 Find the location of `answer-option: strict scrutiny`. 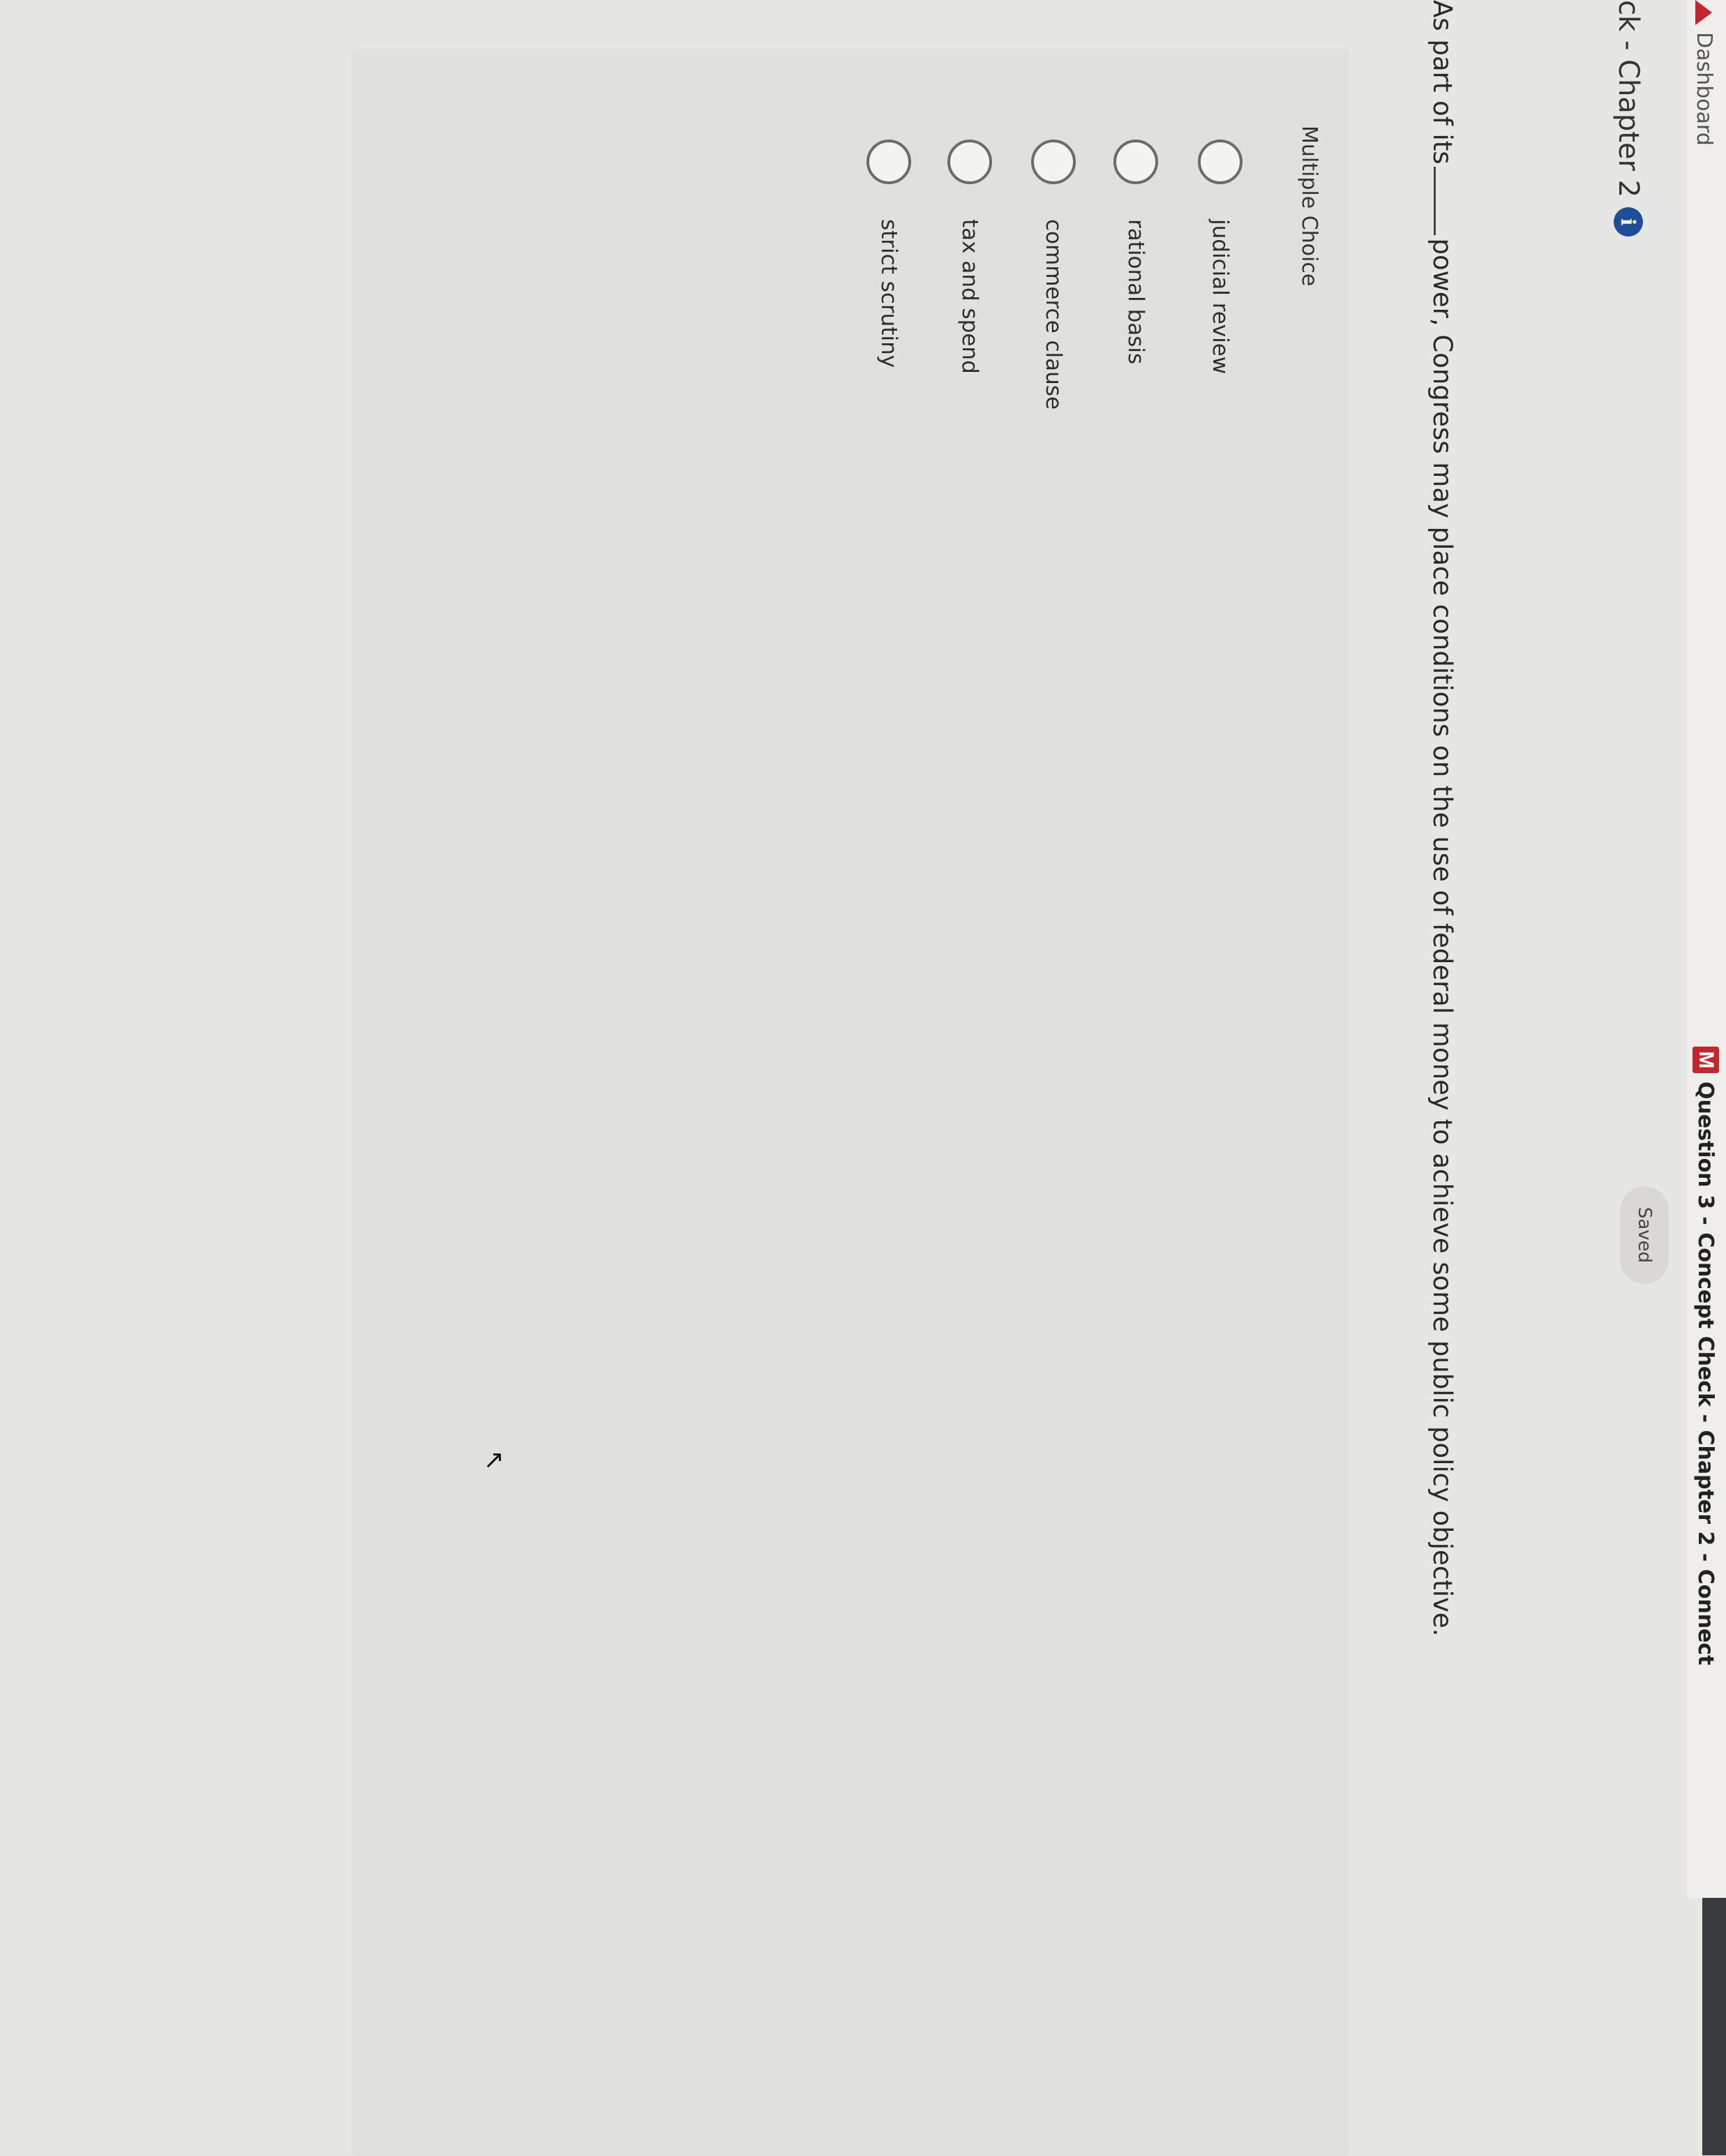

answer-option: strict scrutiny is located at coordinates (889, 254).